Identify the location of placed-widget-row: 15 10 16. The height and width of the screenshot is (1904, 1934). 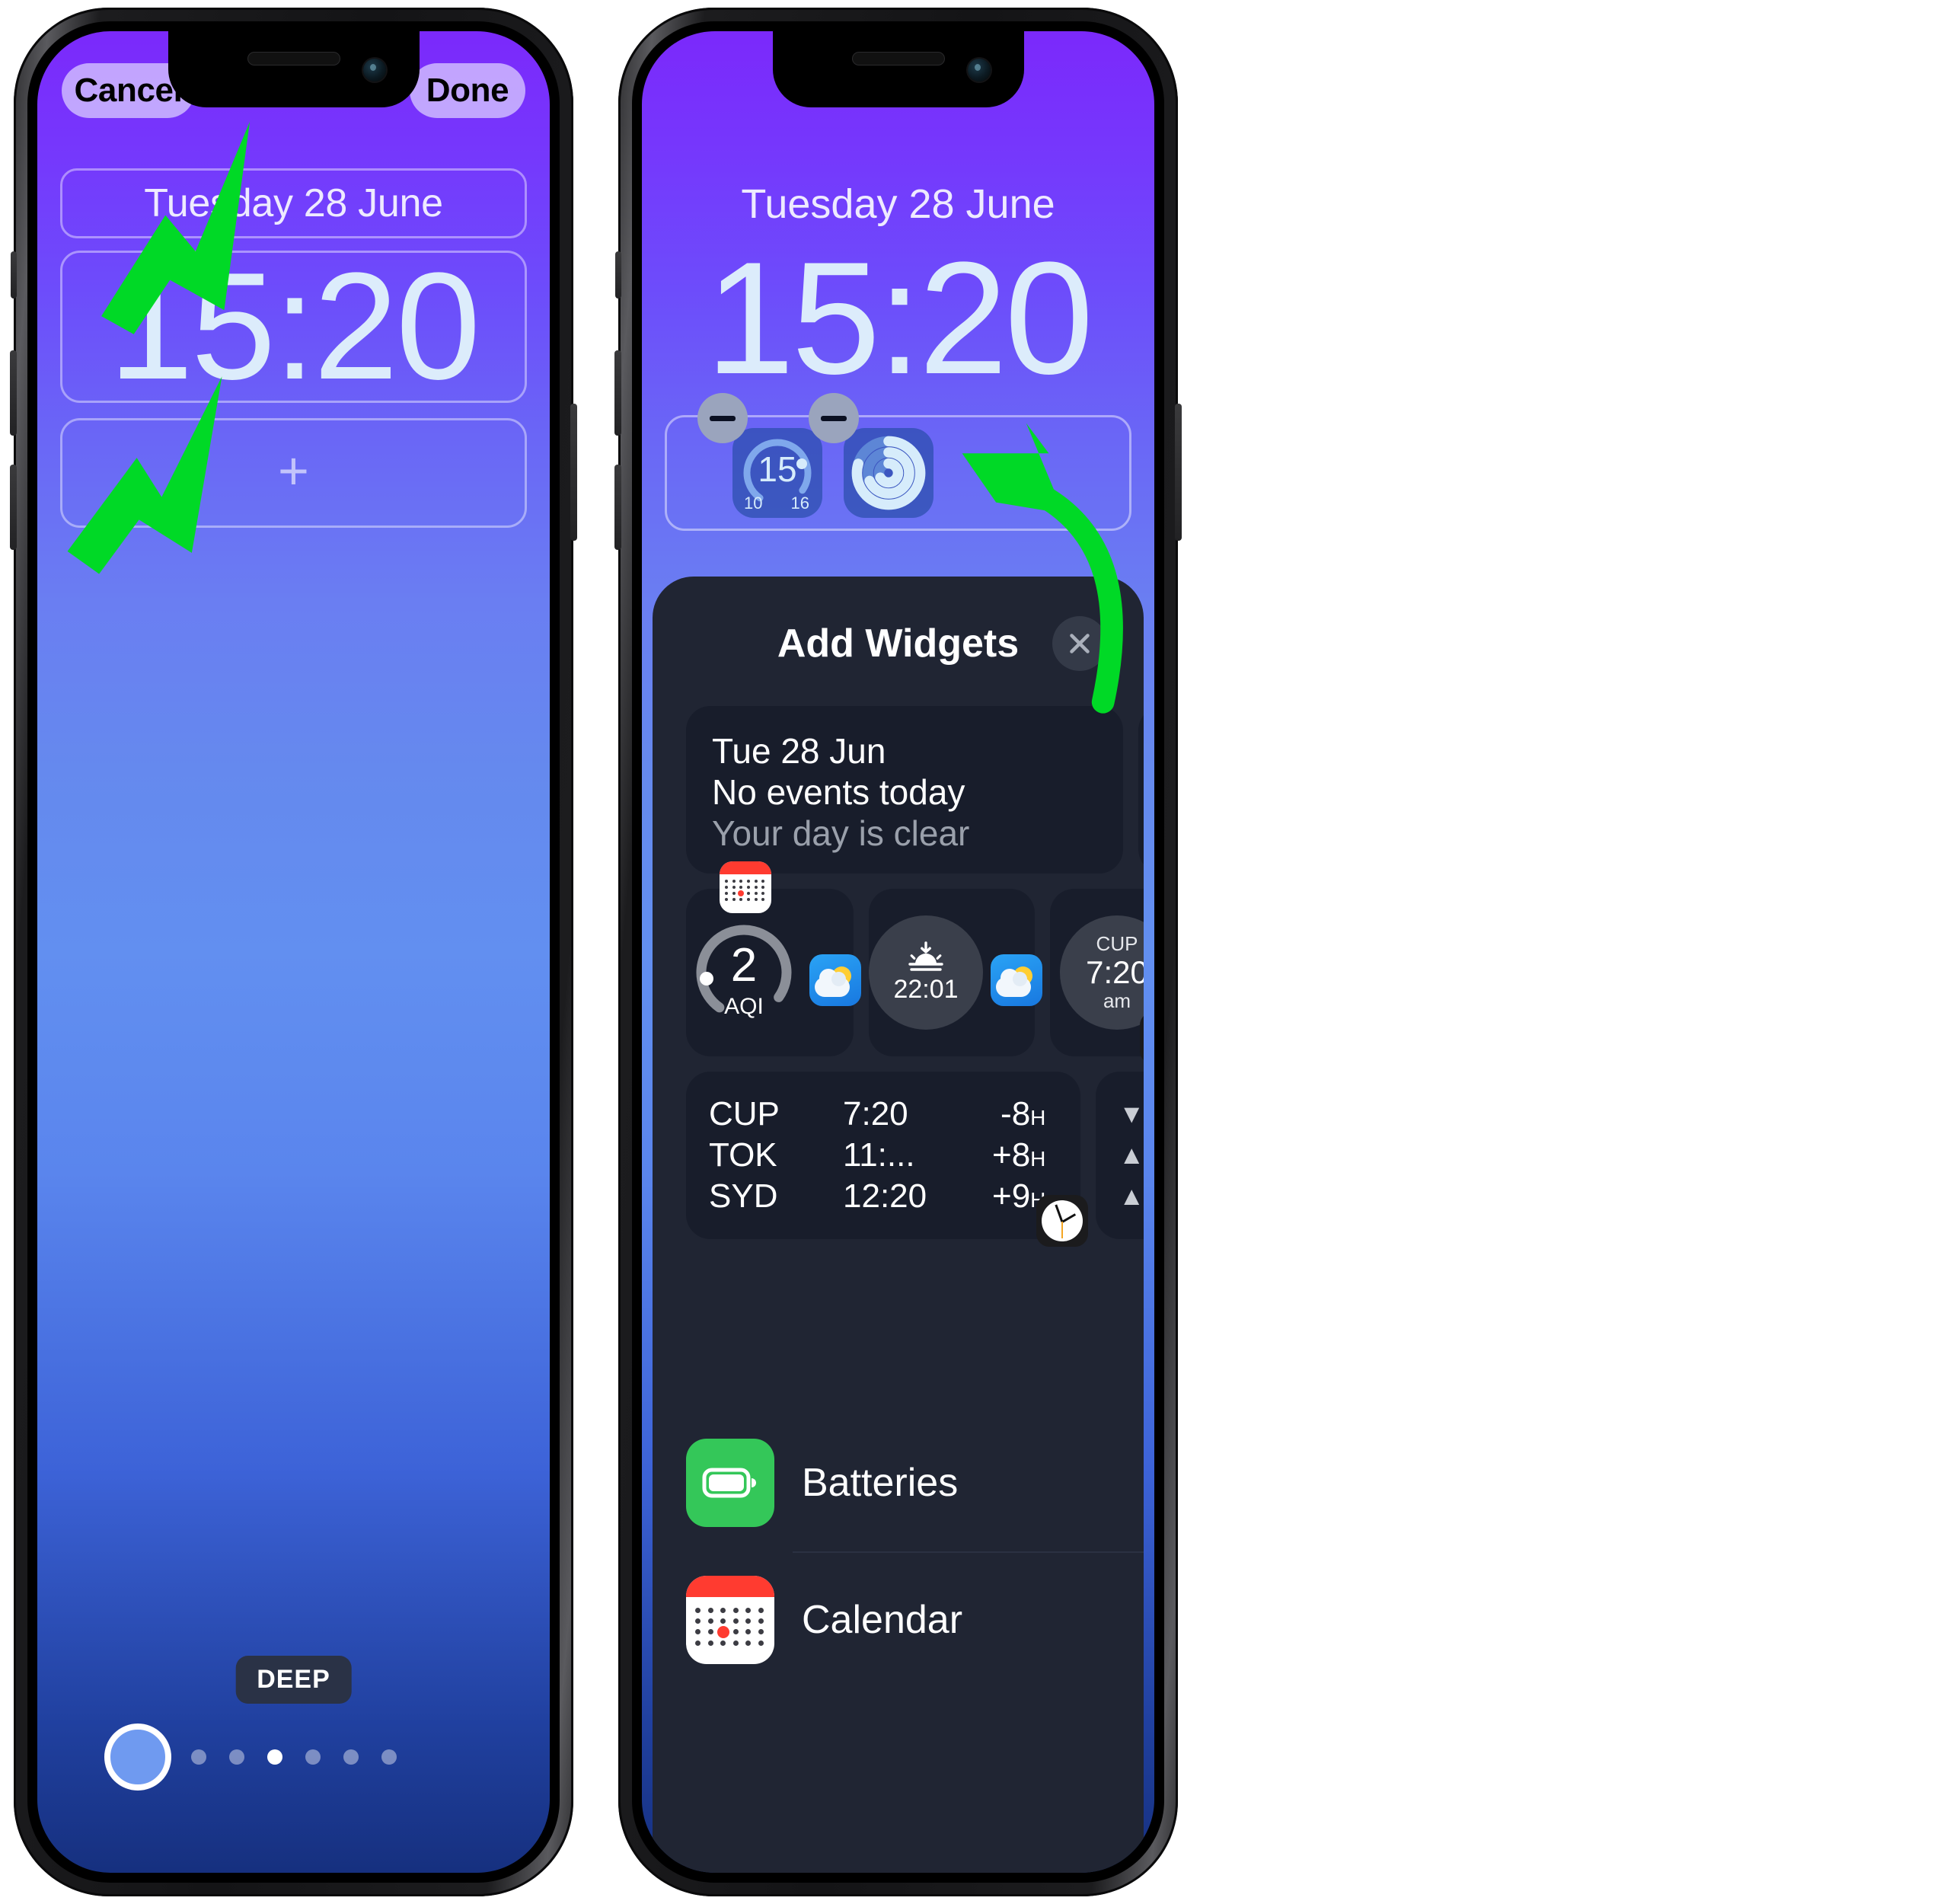
(898, 462).